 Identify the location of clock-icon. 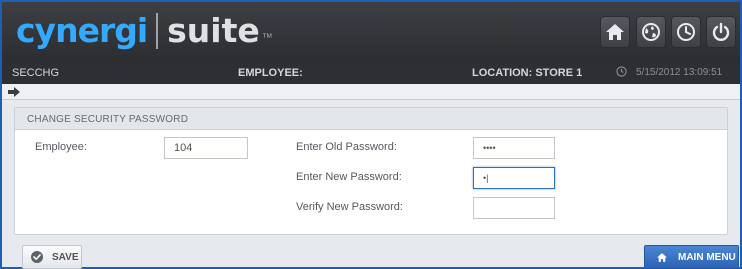
(686, 32).